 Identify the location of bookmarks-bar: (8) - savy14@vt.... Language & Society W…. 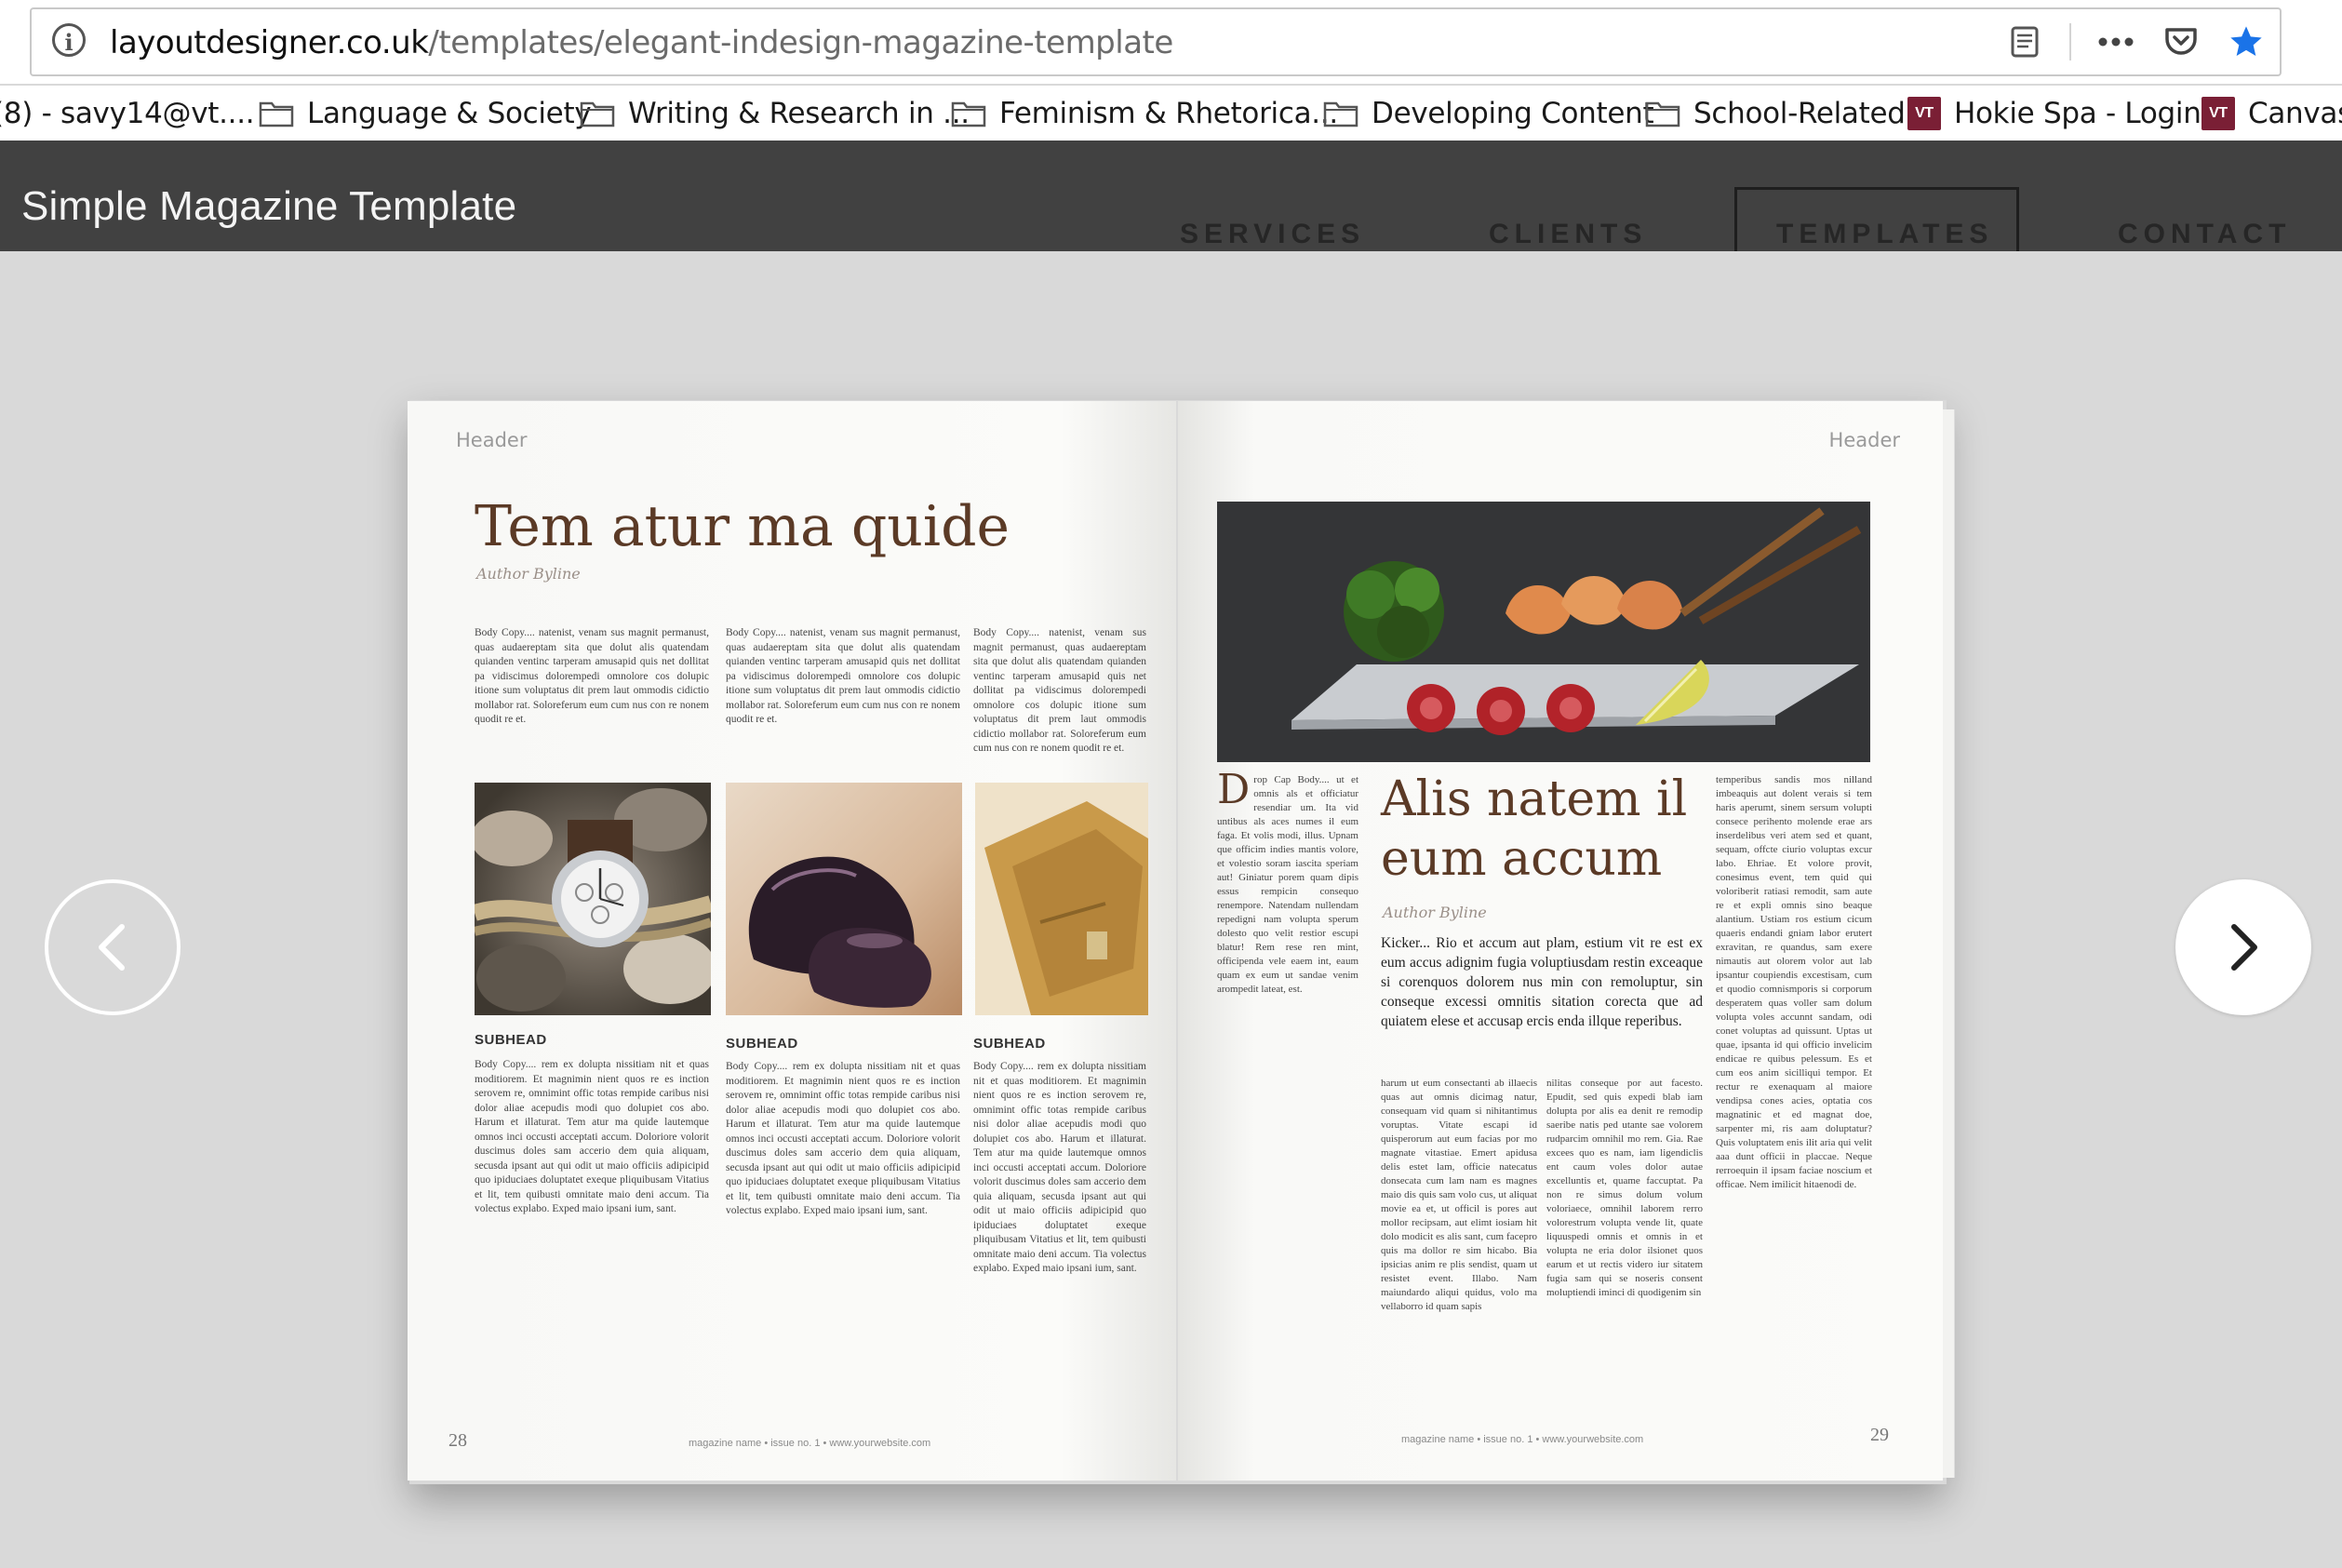
(1171, 114).